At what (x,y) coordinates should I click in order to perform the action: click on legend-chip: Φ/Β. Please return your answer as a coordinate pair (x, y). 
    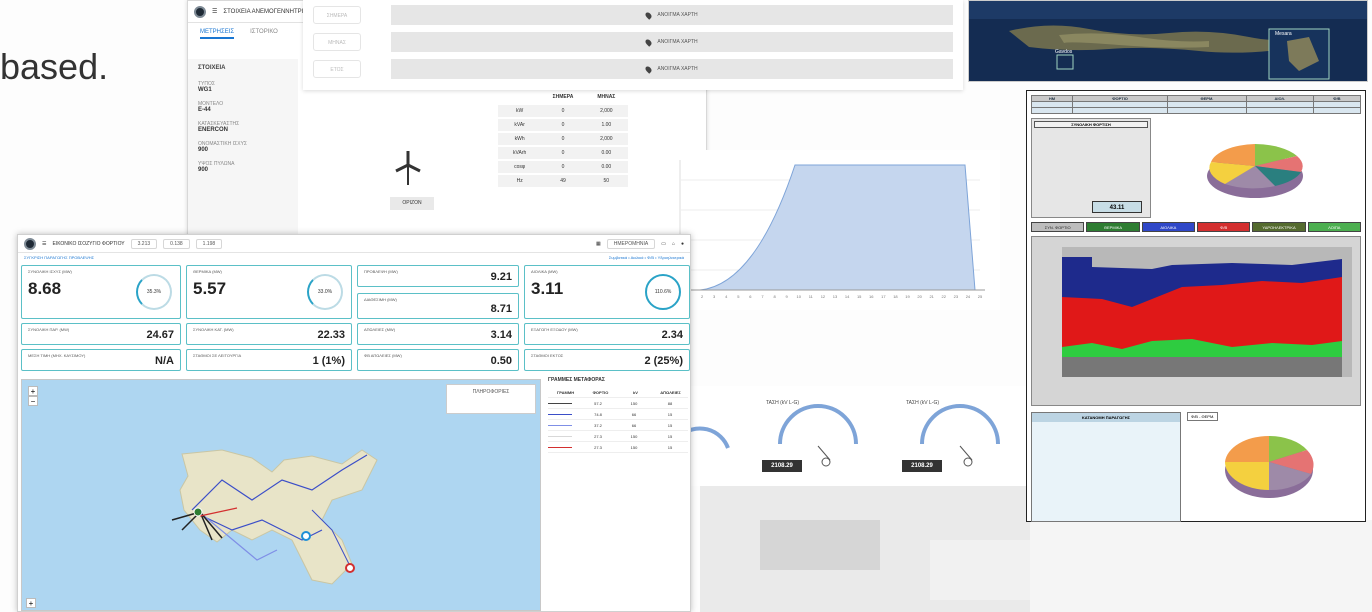
    Looking at the image, I should click on (1223, 227).